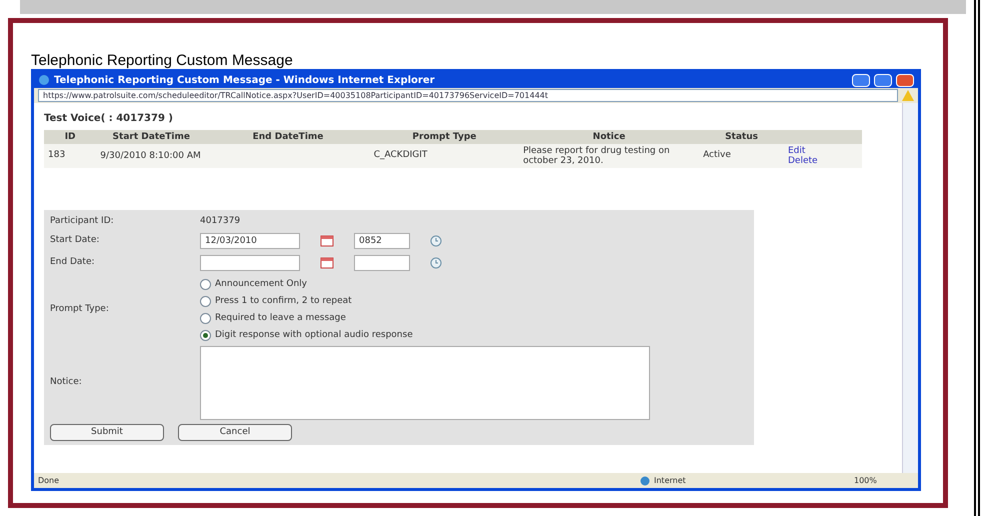 The height and width of the screenshot is (516, 986). What do you see at coordinates (107, 432) in the screenshot?
I see `form-button: Submit` at bounding box center [107, 432].